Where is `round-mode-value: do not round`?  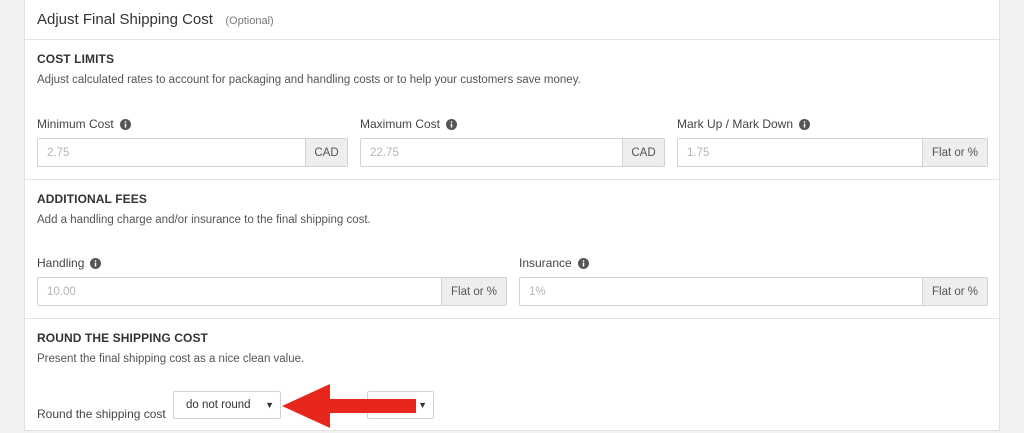
round-mode-value: do not round is located at coordinates (218, 405).